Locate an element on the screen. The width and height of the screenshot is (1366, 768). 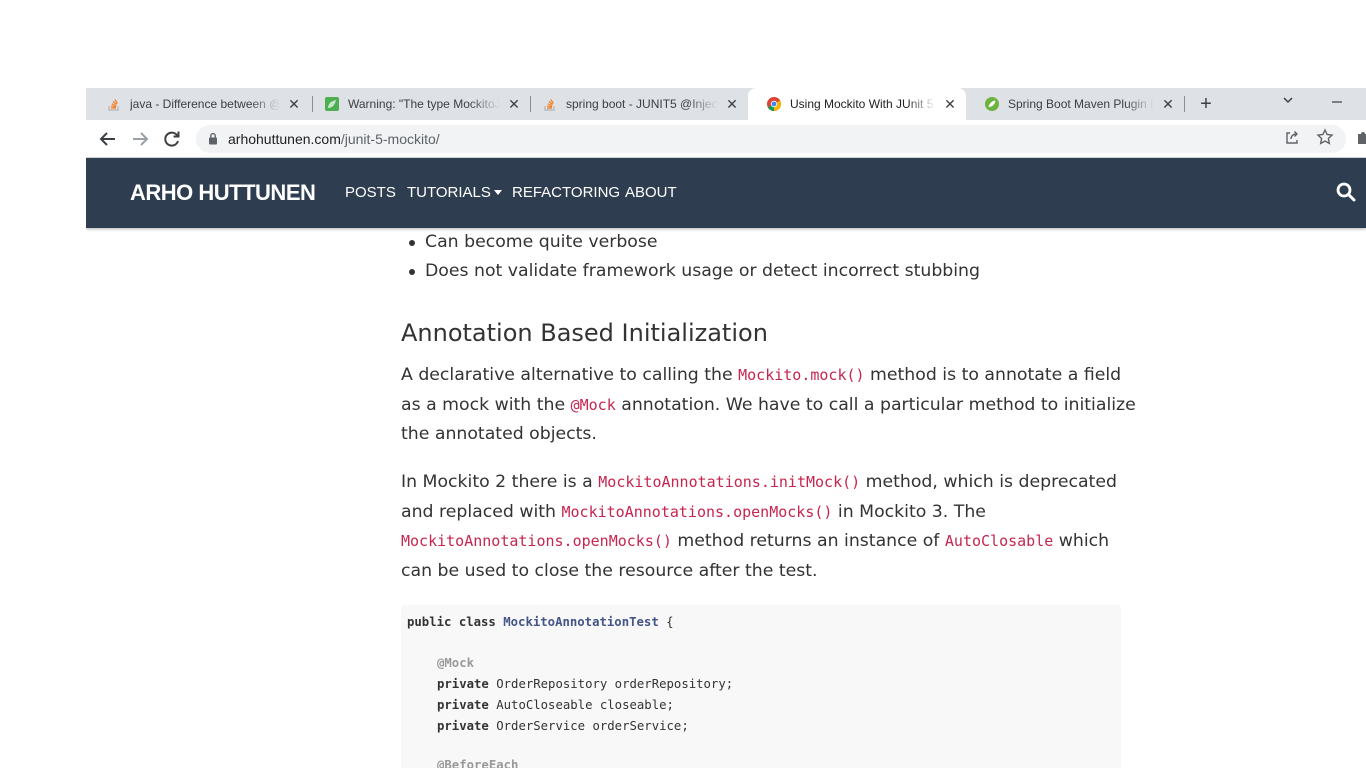
tab-spring-boot-maven: Spring Boot Maven Plugin Docs ✕ is located at coordinates (1075, 104).